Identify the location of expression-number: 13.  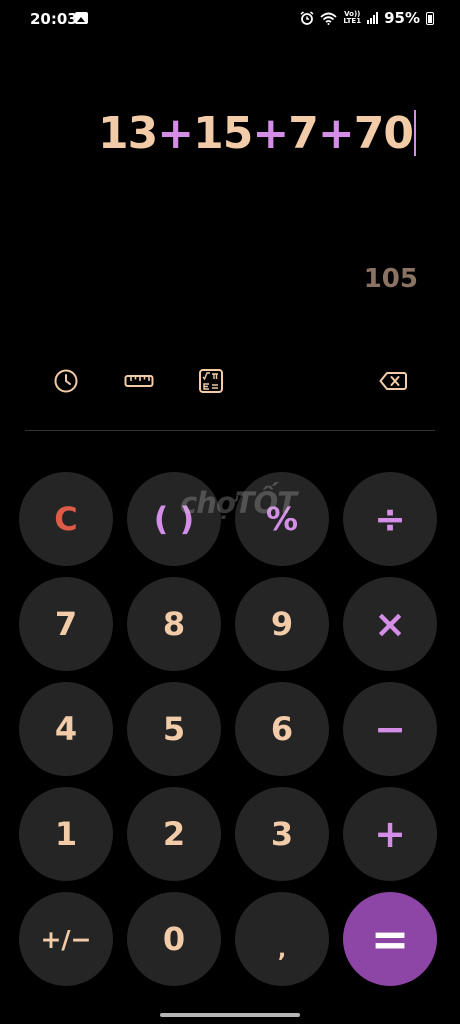
(128, 133).